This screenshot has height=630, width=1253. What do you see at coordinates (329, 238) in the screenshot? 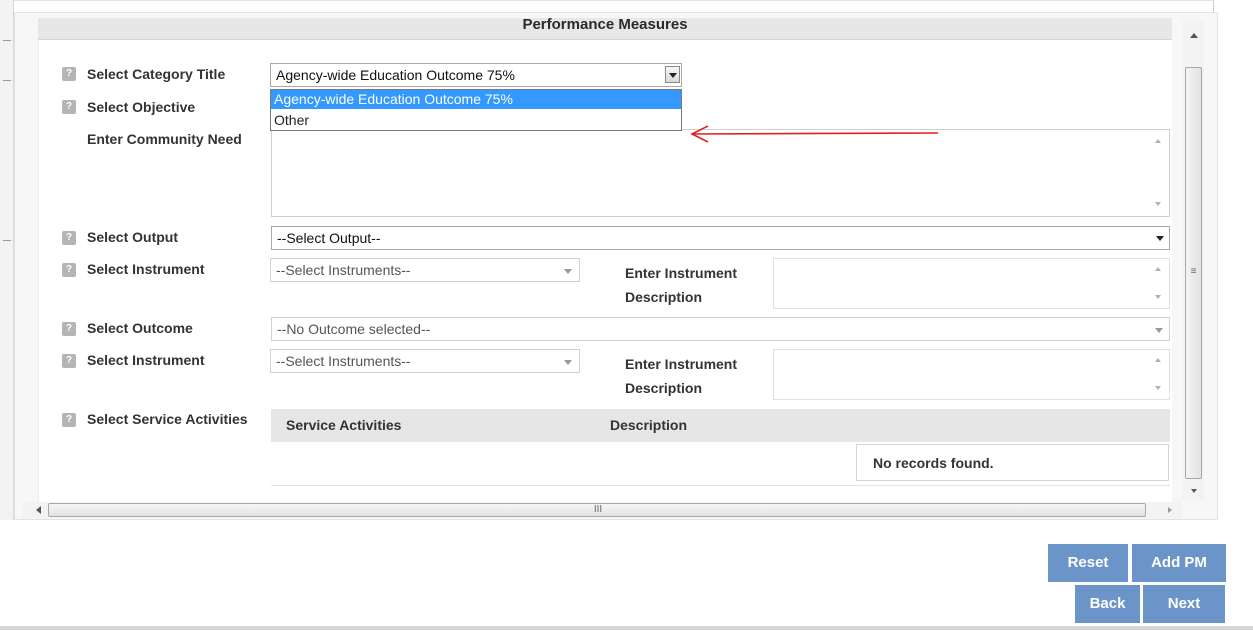
I see `output-value: --Select Output--` at bounding box center [329, 238].